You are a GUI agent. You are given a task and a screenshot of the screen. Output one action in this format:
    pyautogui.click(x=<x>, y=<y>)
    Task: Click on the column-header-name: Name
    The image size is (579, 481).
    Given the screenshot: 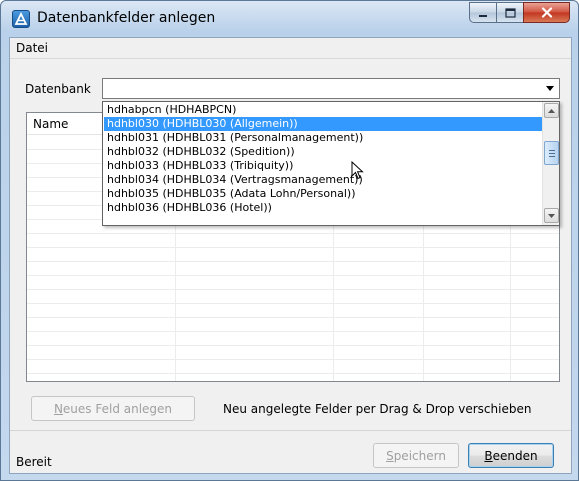 What is the action you would take?
    pyautogui.click(x=50, y=124)
    